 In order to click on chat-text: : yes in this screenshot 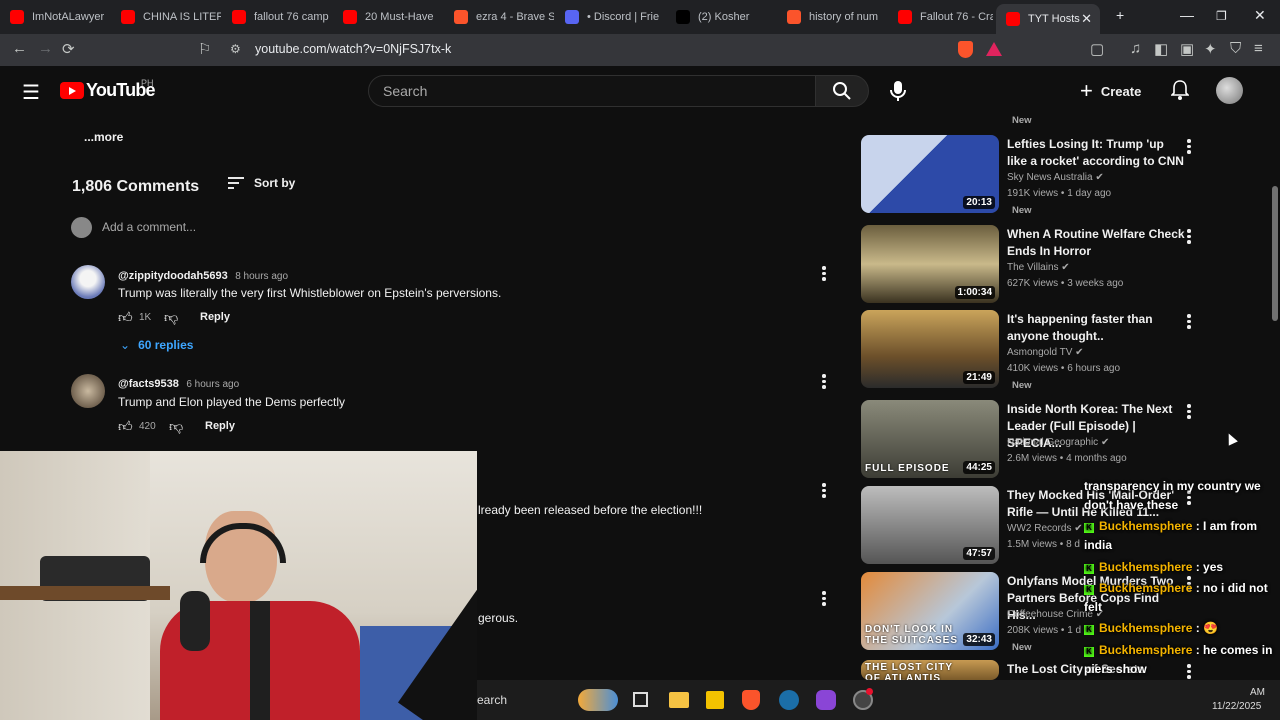, I will do `click(1208, 567)`.